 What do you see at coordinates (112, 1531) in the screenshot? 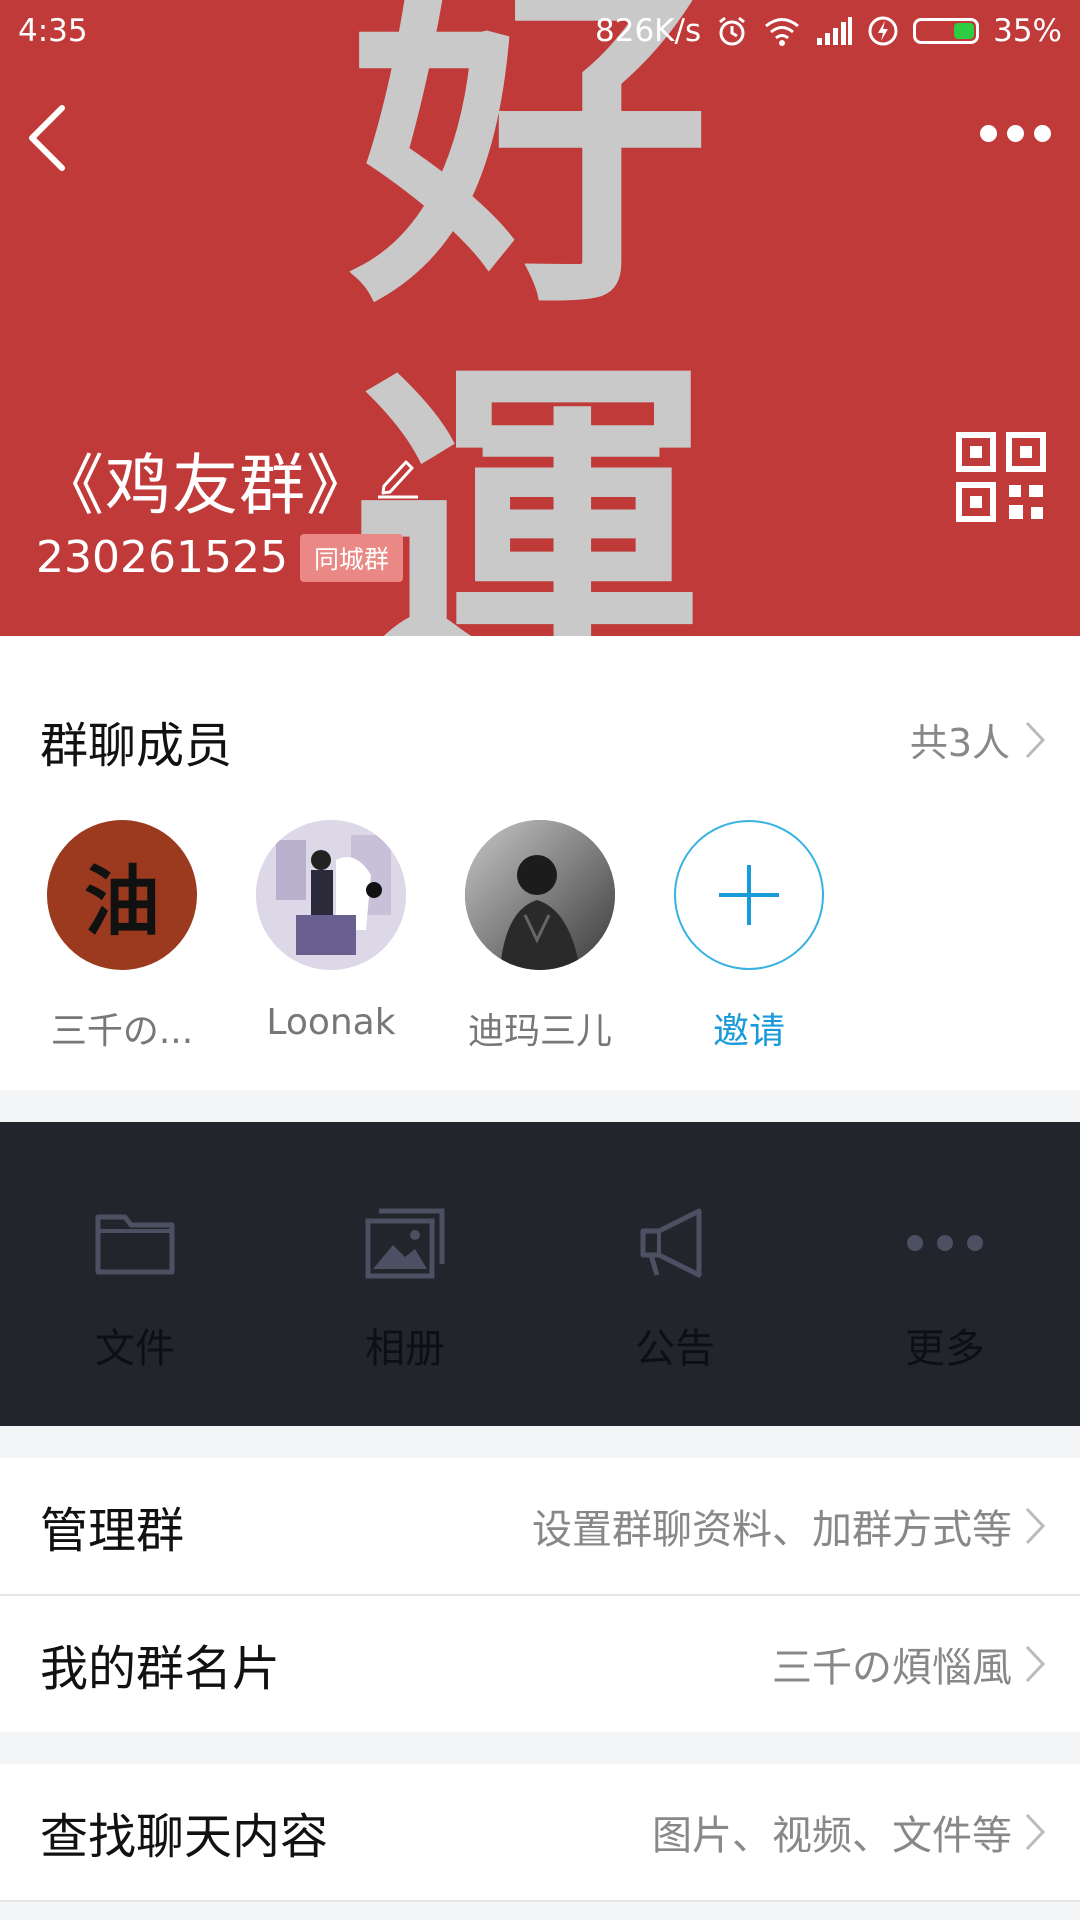
I see `manage-group-title: 管理群` at bounding box center [112, 1531].